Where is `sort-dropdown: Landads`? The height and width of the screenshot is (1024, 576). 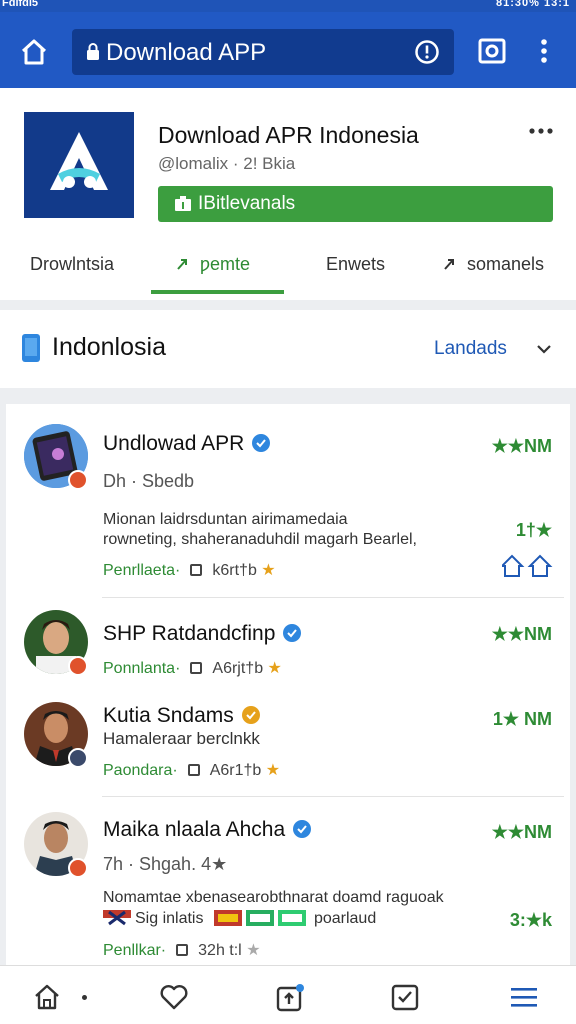
sort-dropdown: Landads is located at coordinates (470, 349).